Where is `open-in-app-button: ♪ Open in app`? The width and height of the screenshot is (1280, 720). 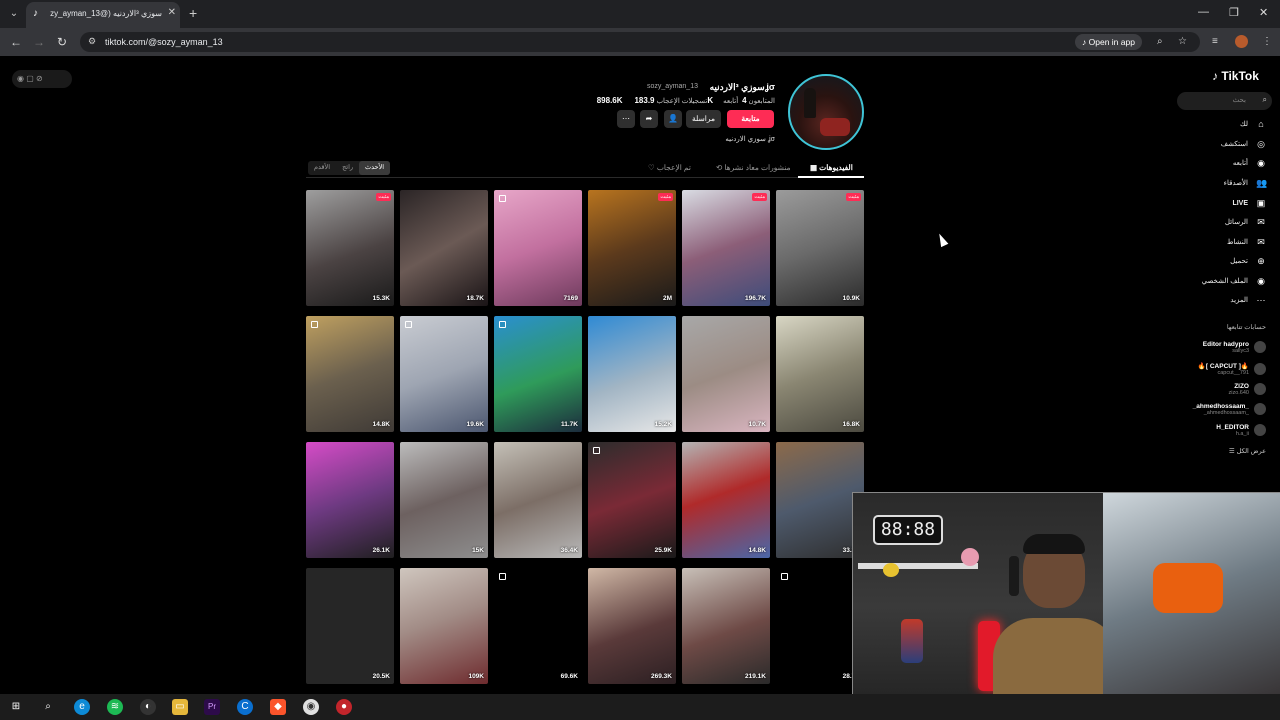 open-in-app-button: ♪ Open in app is located at coordinates (1108, 42).